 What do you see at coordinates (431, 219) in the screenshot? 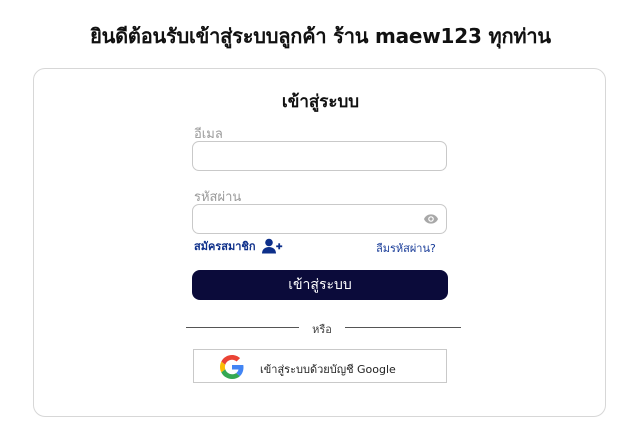
I see `eye-icon` at bounding box center [431, 219].